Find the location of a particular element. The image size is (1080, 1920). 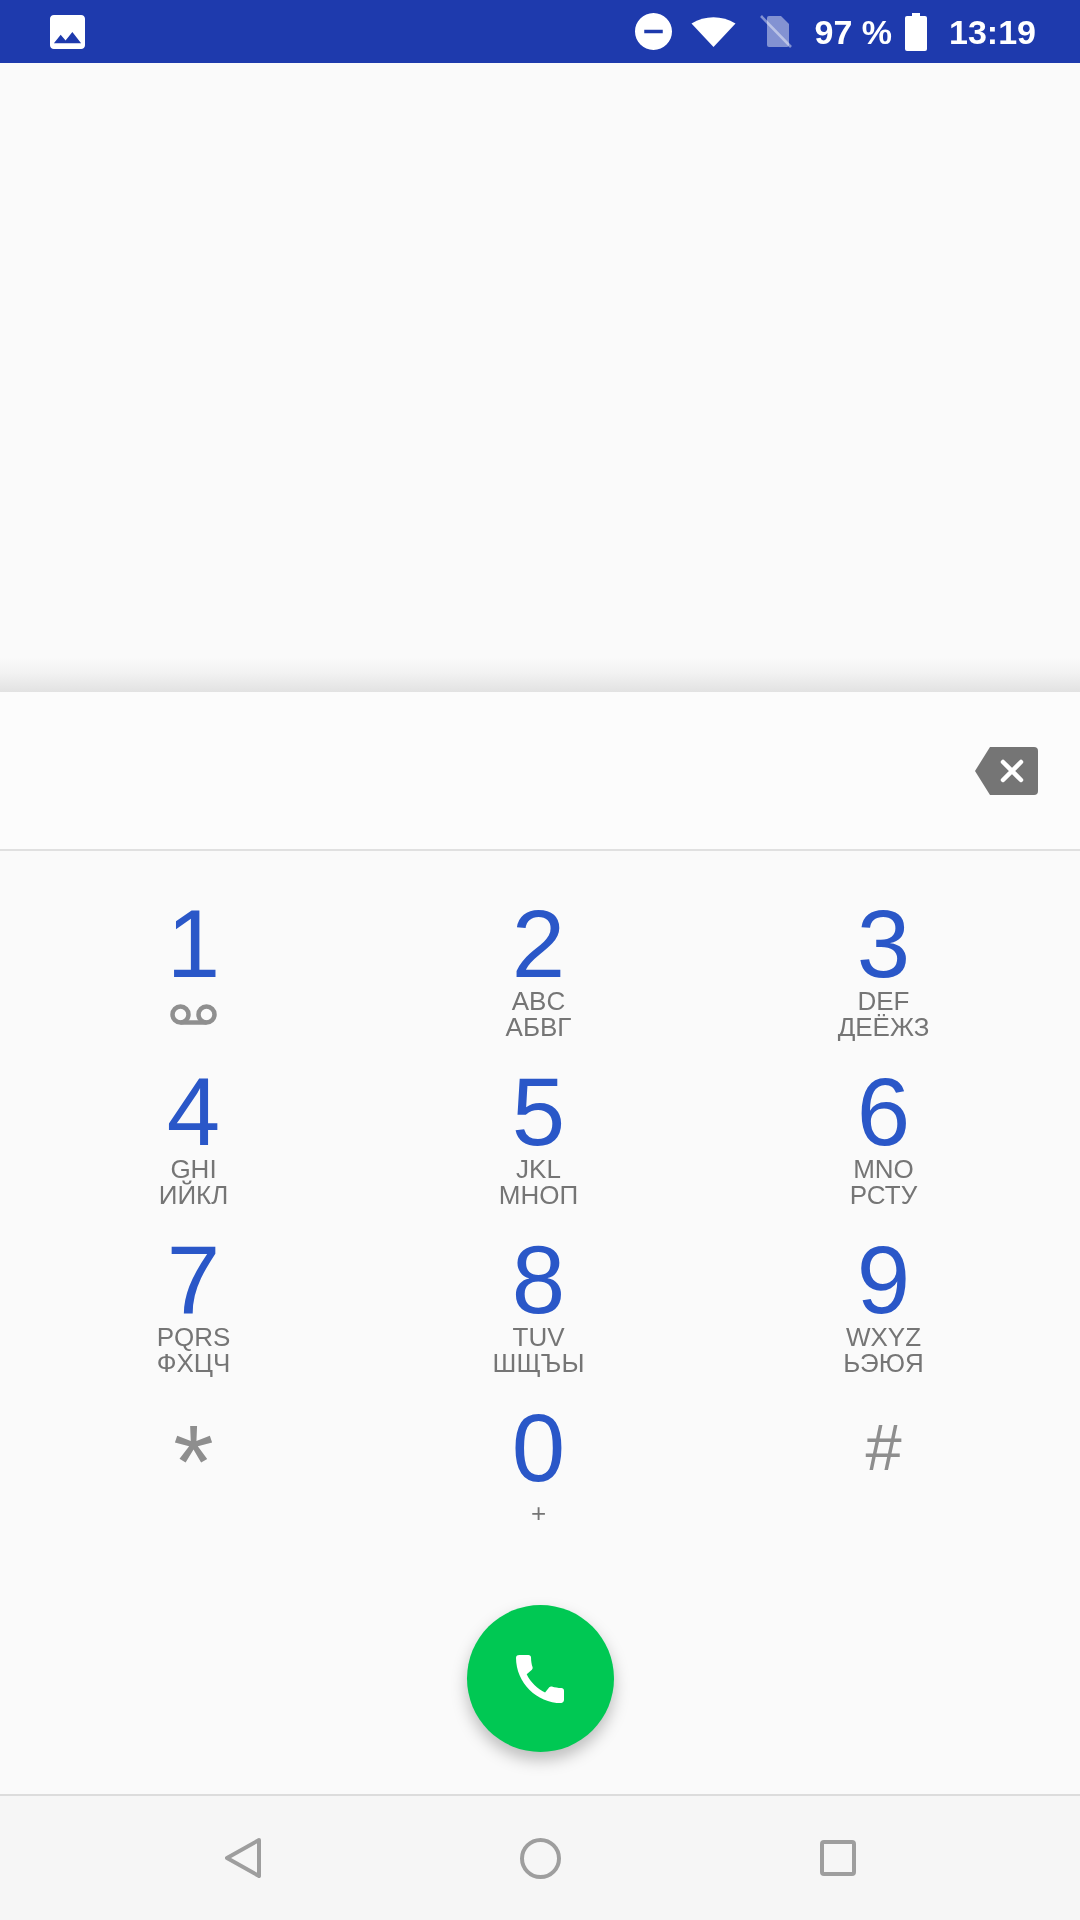

recents-icon is located at coordinates (837, 1858).